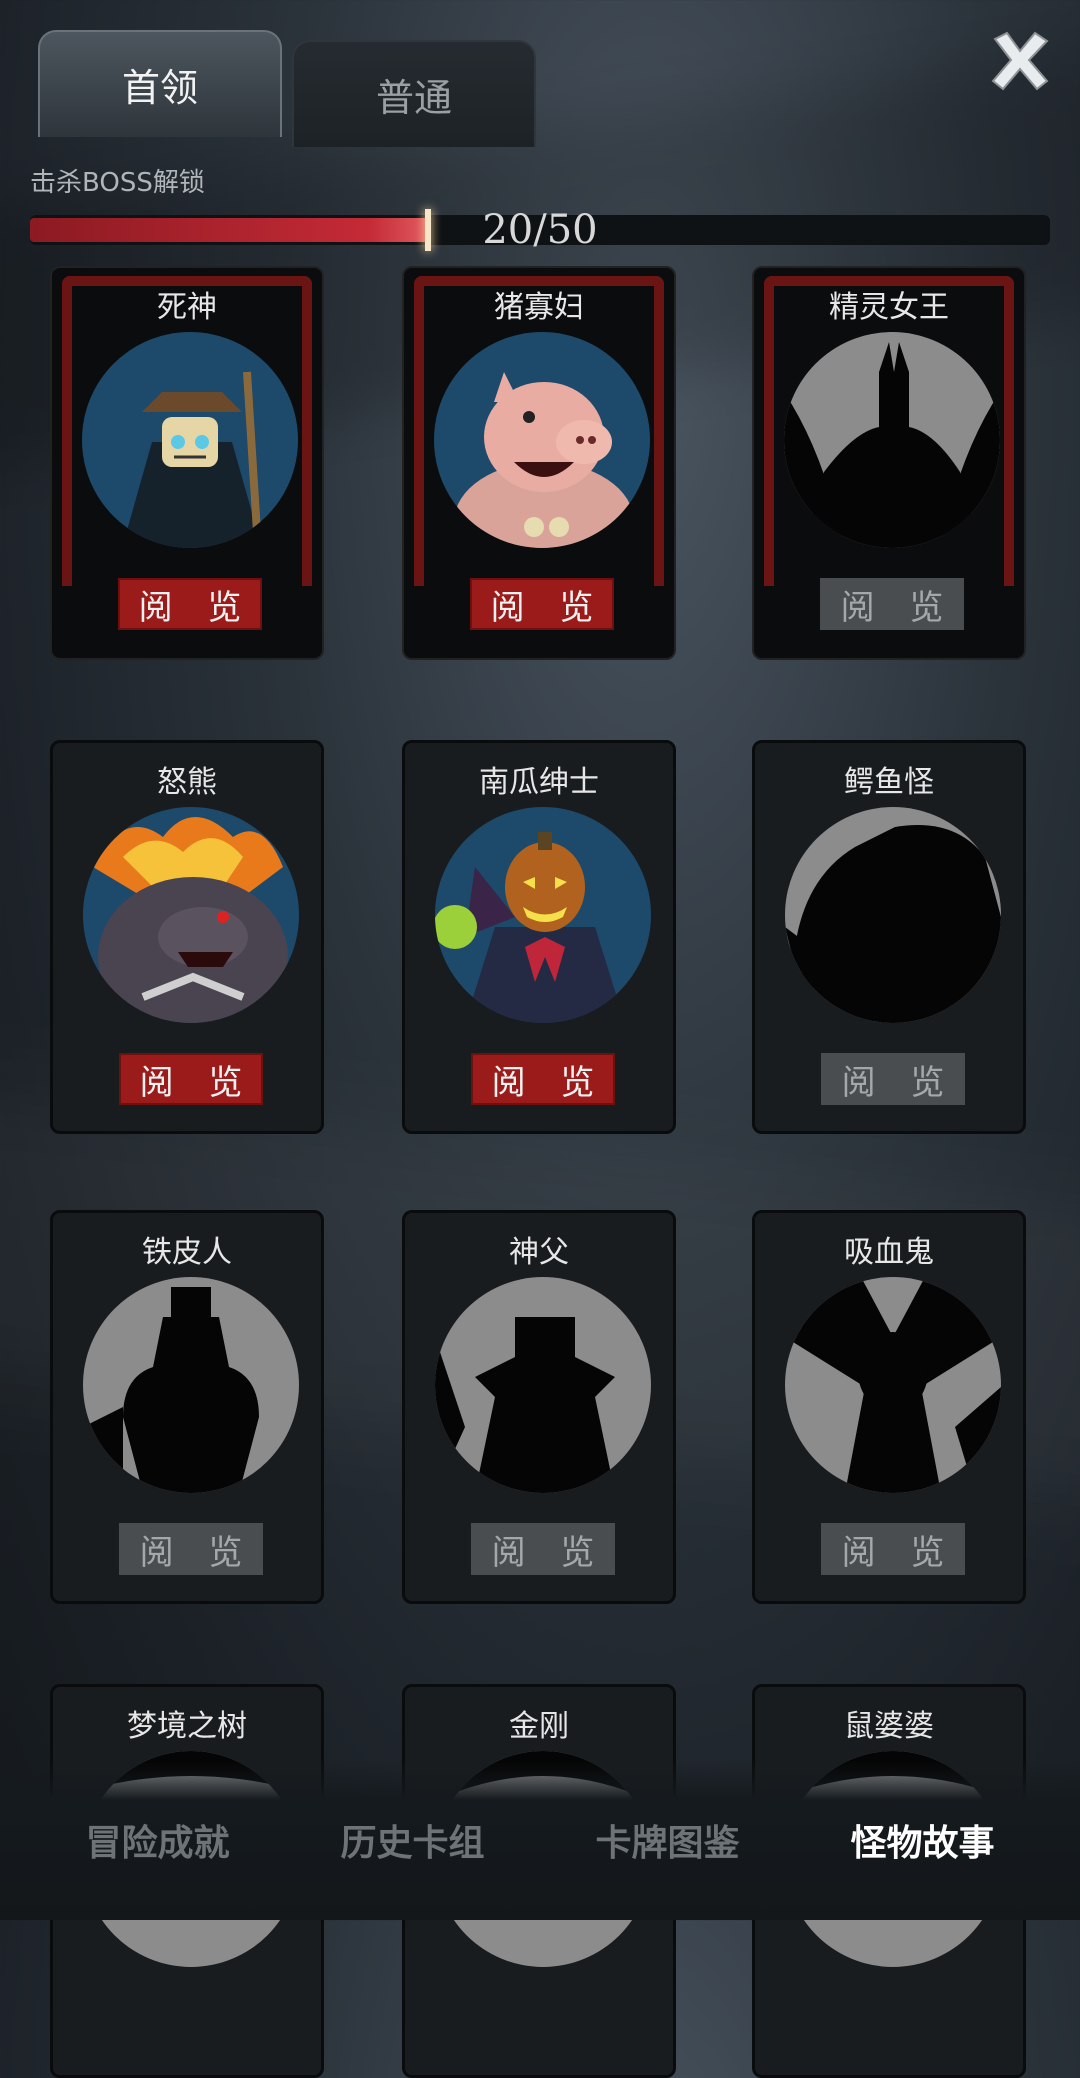 The image size is (1080, 2078). What do you see at coordinates (117, 183) in the screenshot?
I see `unlock-label: 击杀BOSS解锁` at bounding box center [117, 183].